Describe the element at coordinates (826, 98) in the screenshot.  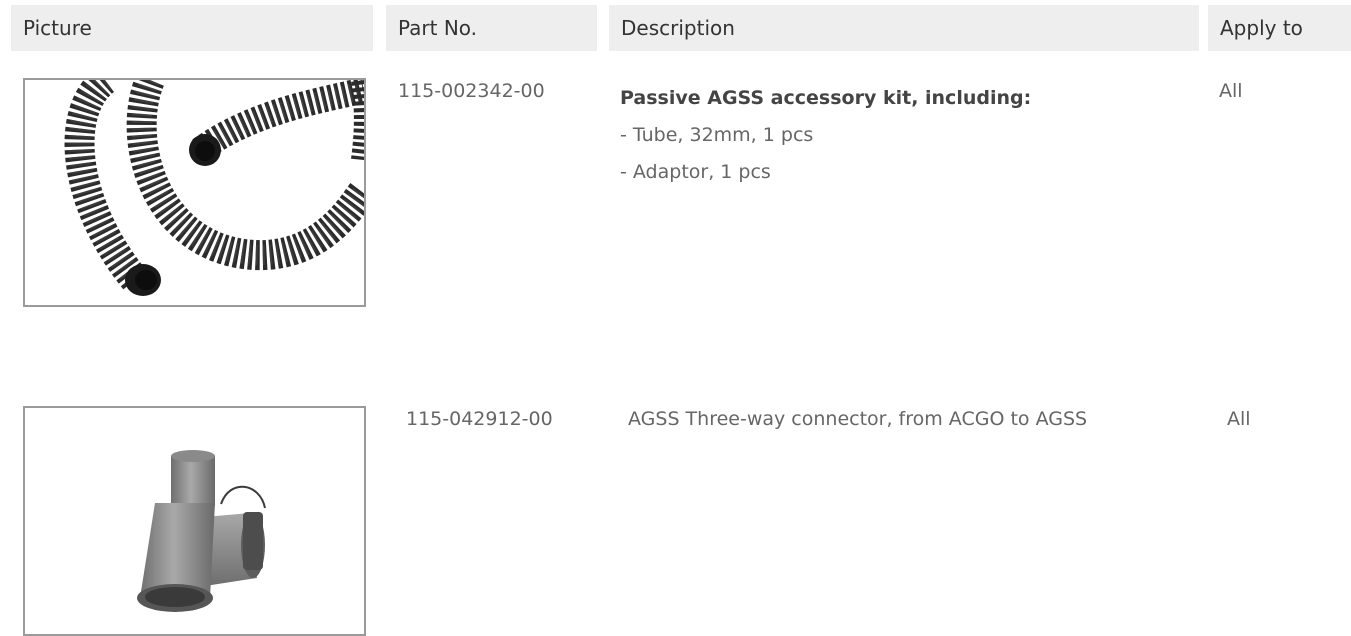
I see `description-title: Passive AGSS accessory kit, including:` at that location.